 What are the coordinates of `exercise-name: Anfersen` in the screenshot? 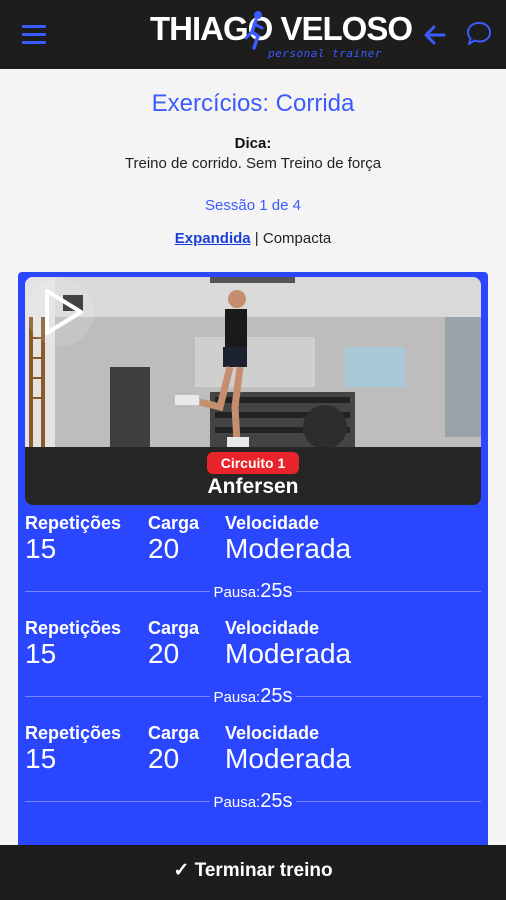 It's located at (253, 486).